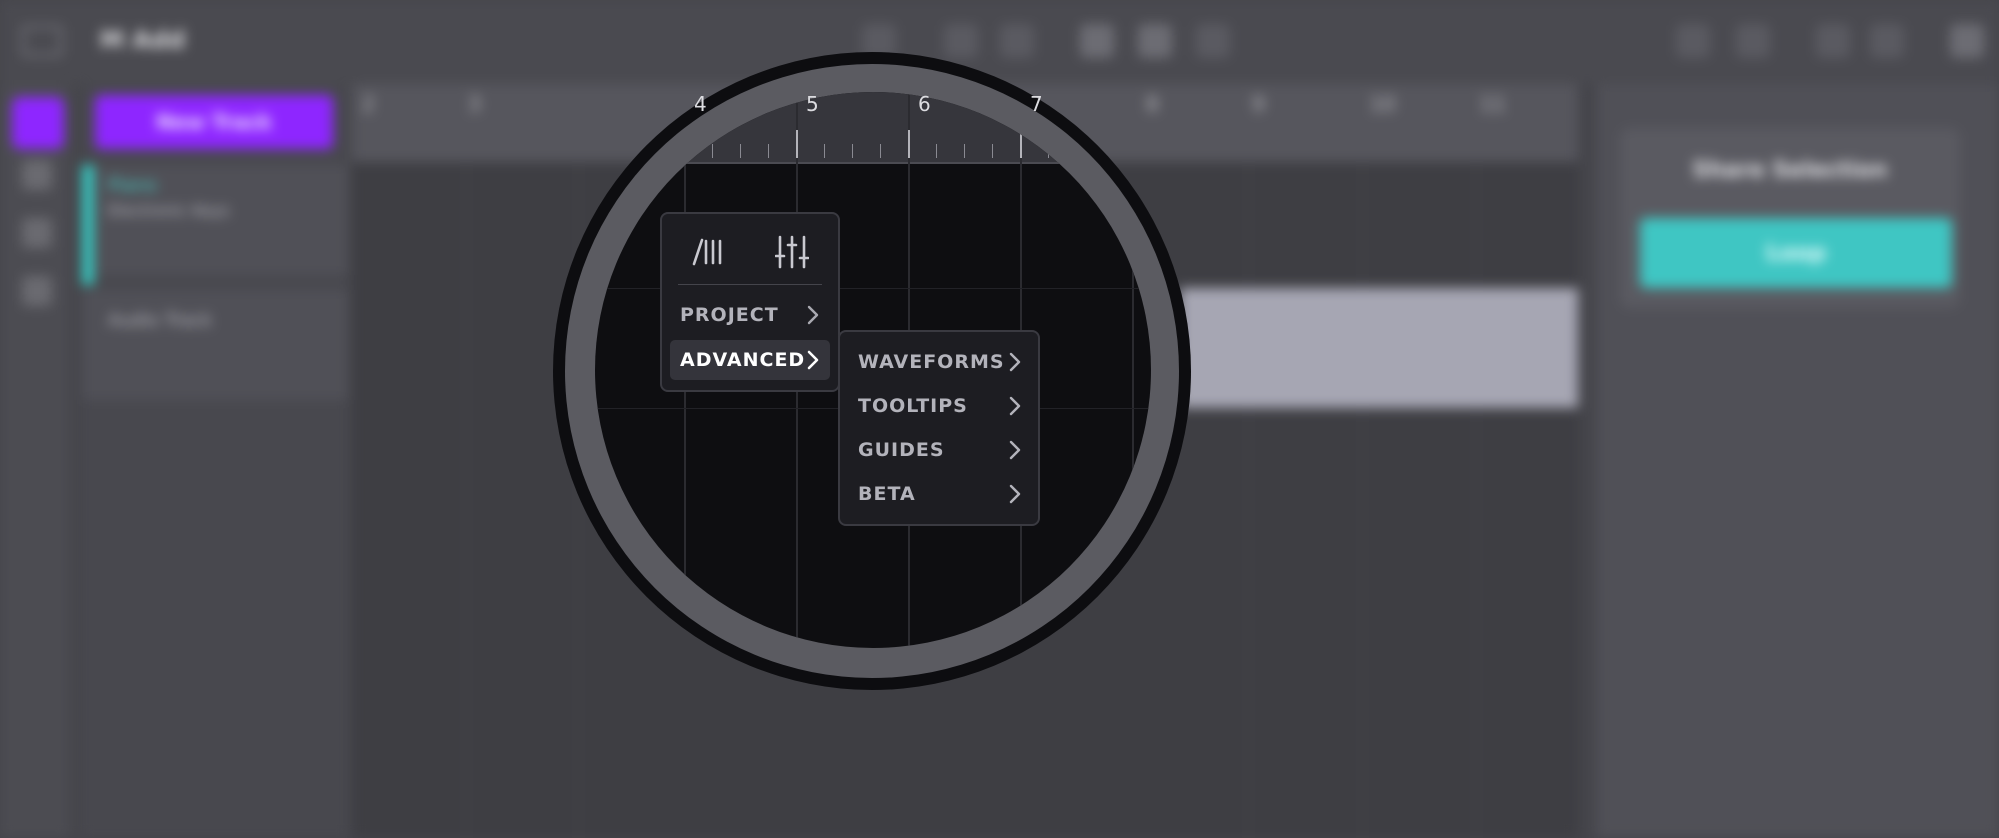 The image size is (1999, 838). I want to click on advanced-submenu: WAVEFORMS TOOLTIPS GUIDES BETA, so click(939, 428).